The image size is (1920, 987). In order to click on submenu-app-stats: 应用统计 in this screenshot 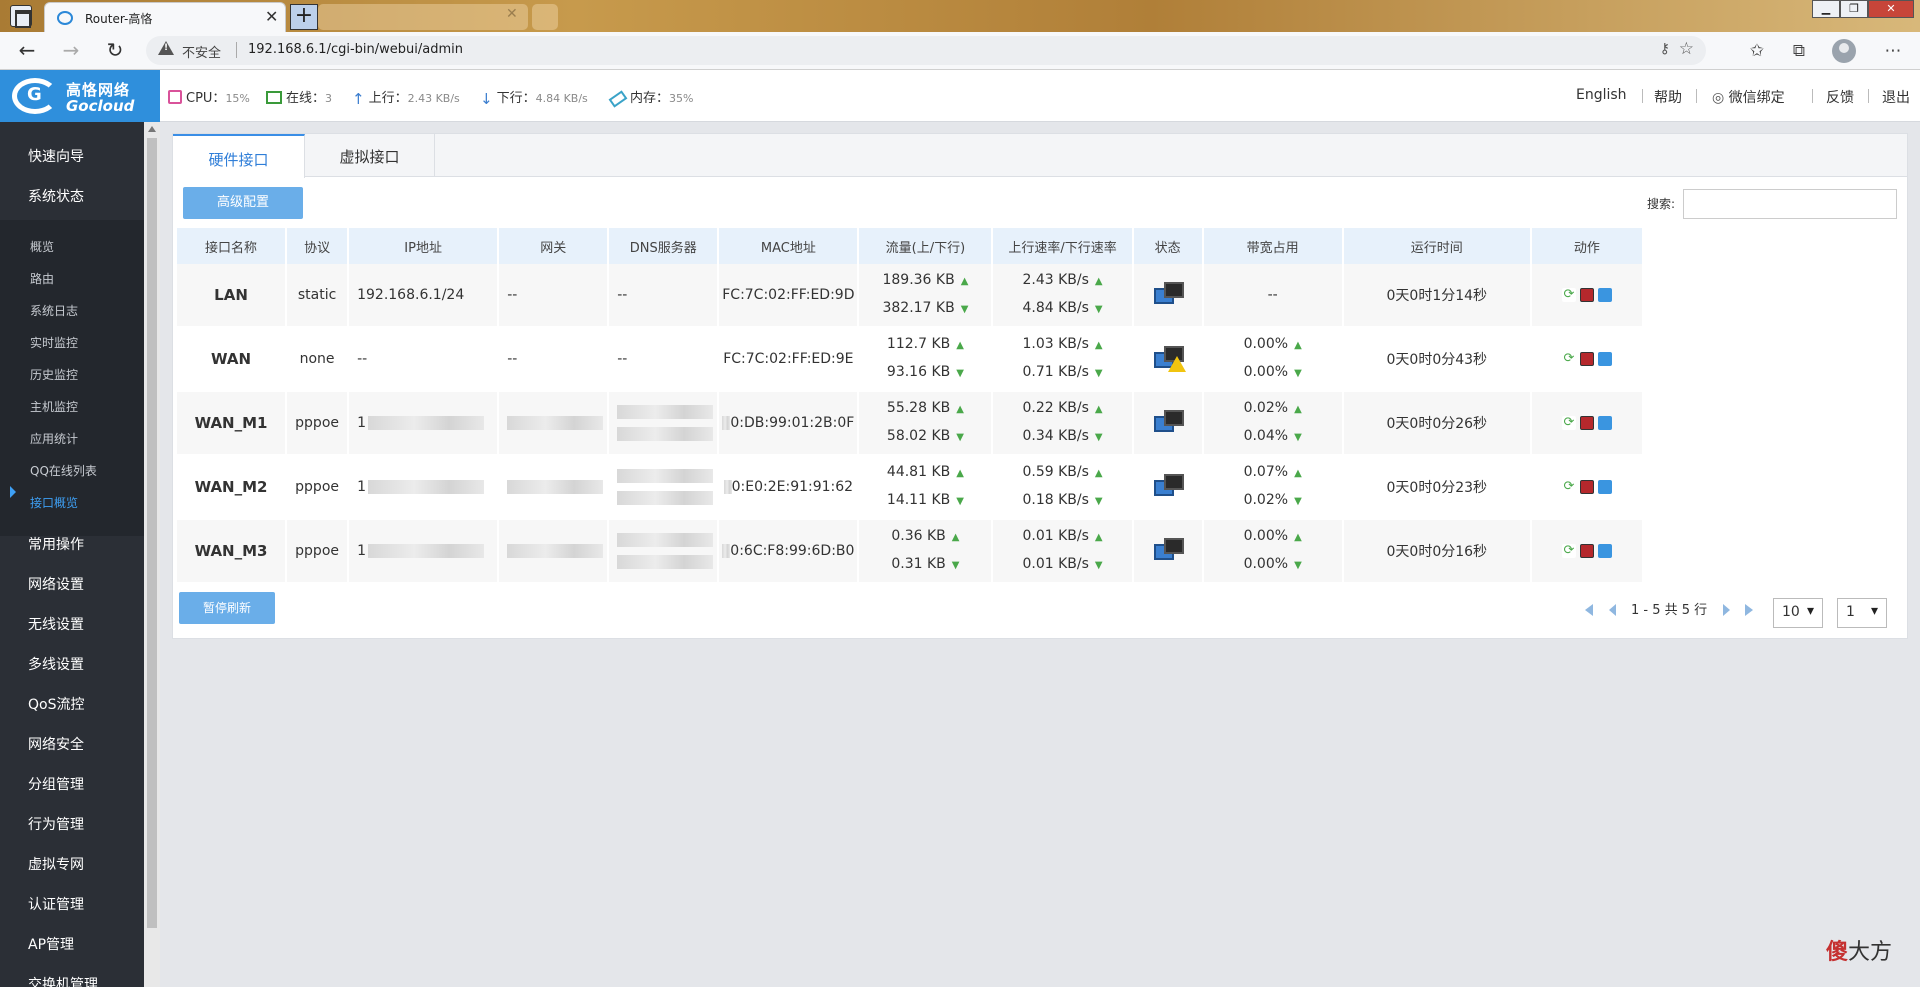, I will do `click(54, 438)`.